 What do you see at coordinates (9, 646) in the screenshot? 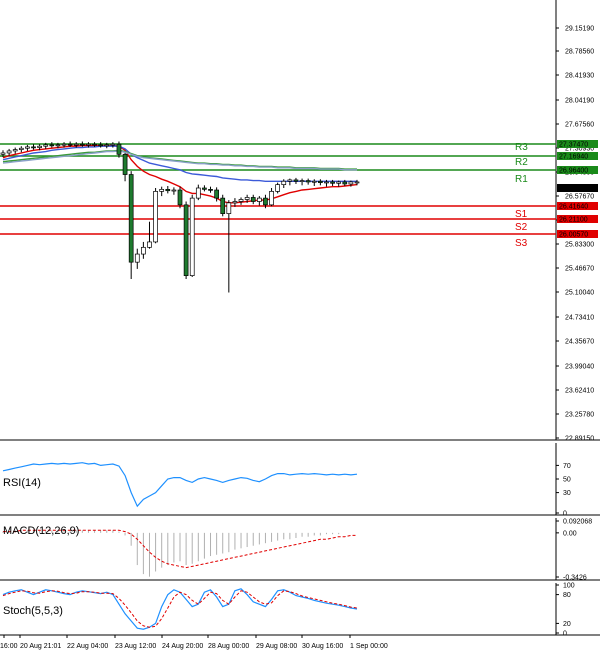
I see `time-tick-label: 16:00` at bounding box center [9, 646].